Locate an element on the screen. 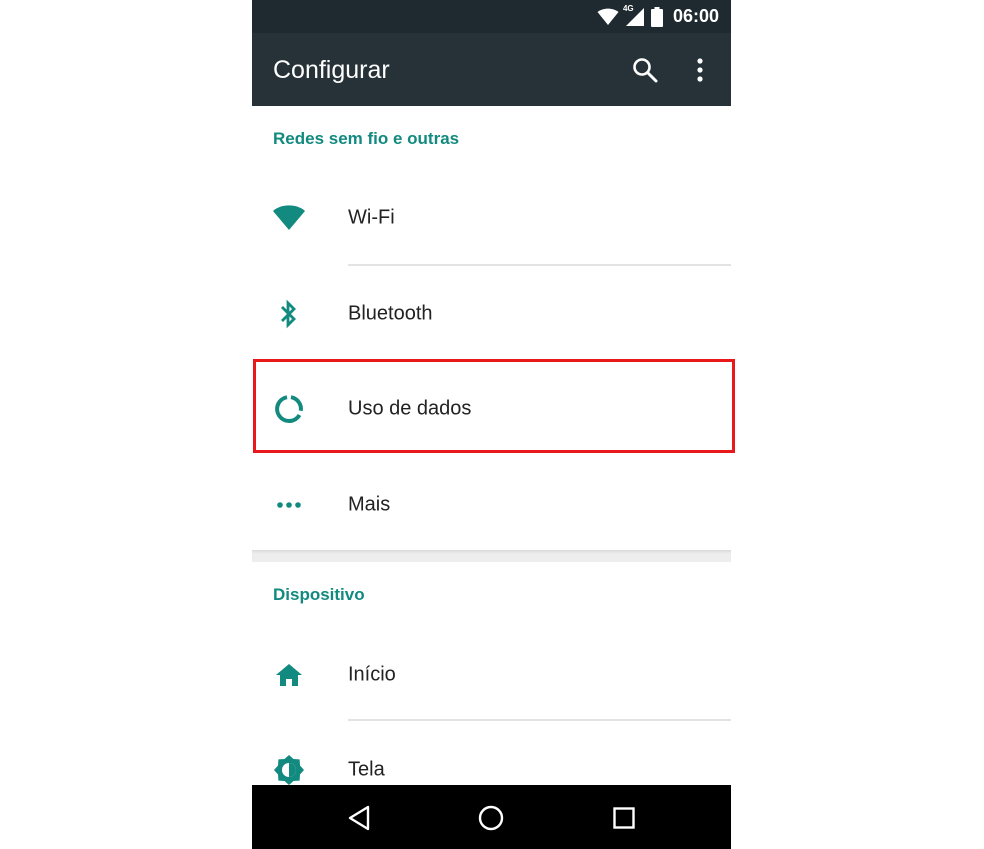 This screenshot has height=849, width=984. battery-icon is located at coordinates (656, 16).